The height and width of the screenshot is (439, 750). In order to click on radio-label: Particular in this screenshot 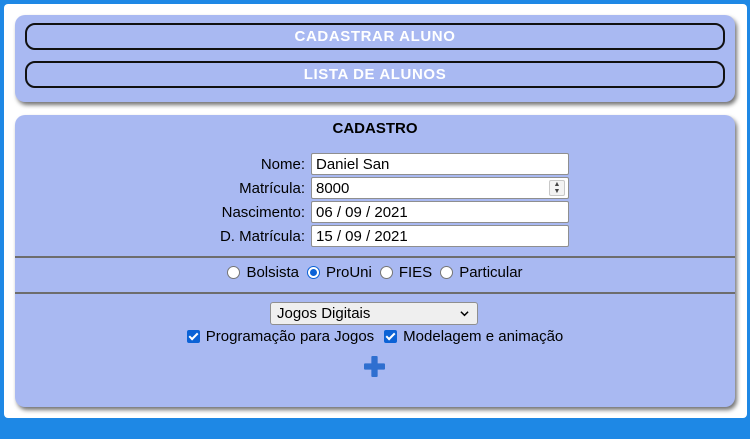, I will do `click(491, 272)`.